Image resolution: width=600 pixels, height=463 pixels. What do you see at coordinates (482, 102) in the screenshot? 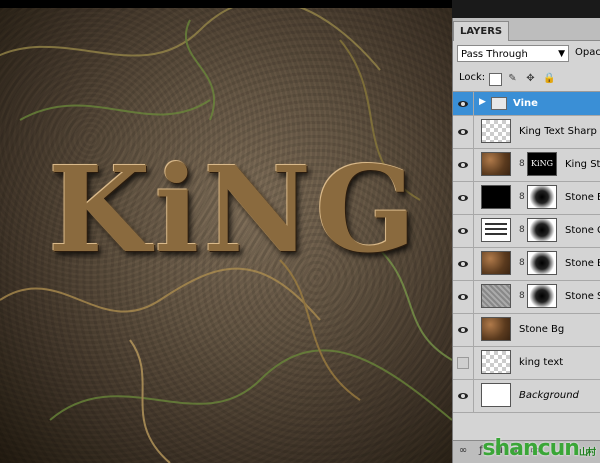
I see `expand-triangle-icon: ▶` at bounding box center [482, 102].